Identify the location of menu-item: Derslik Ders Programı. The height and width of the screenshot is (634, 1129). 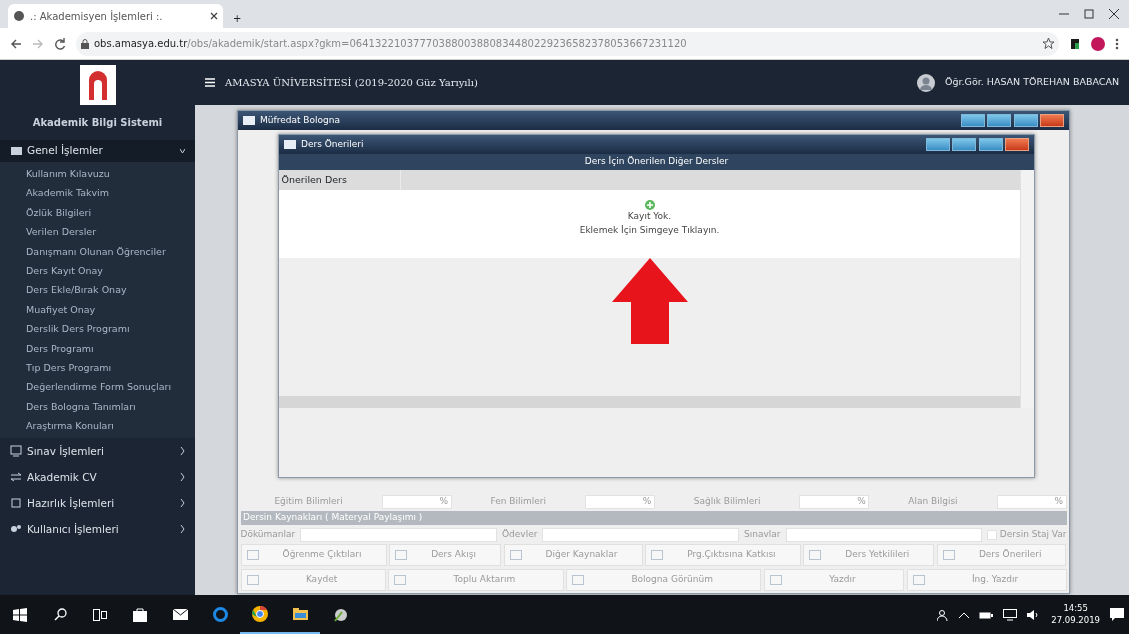
(97, 329).